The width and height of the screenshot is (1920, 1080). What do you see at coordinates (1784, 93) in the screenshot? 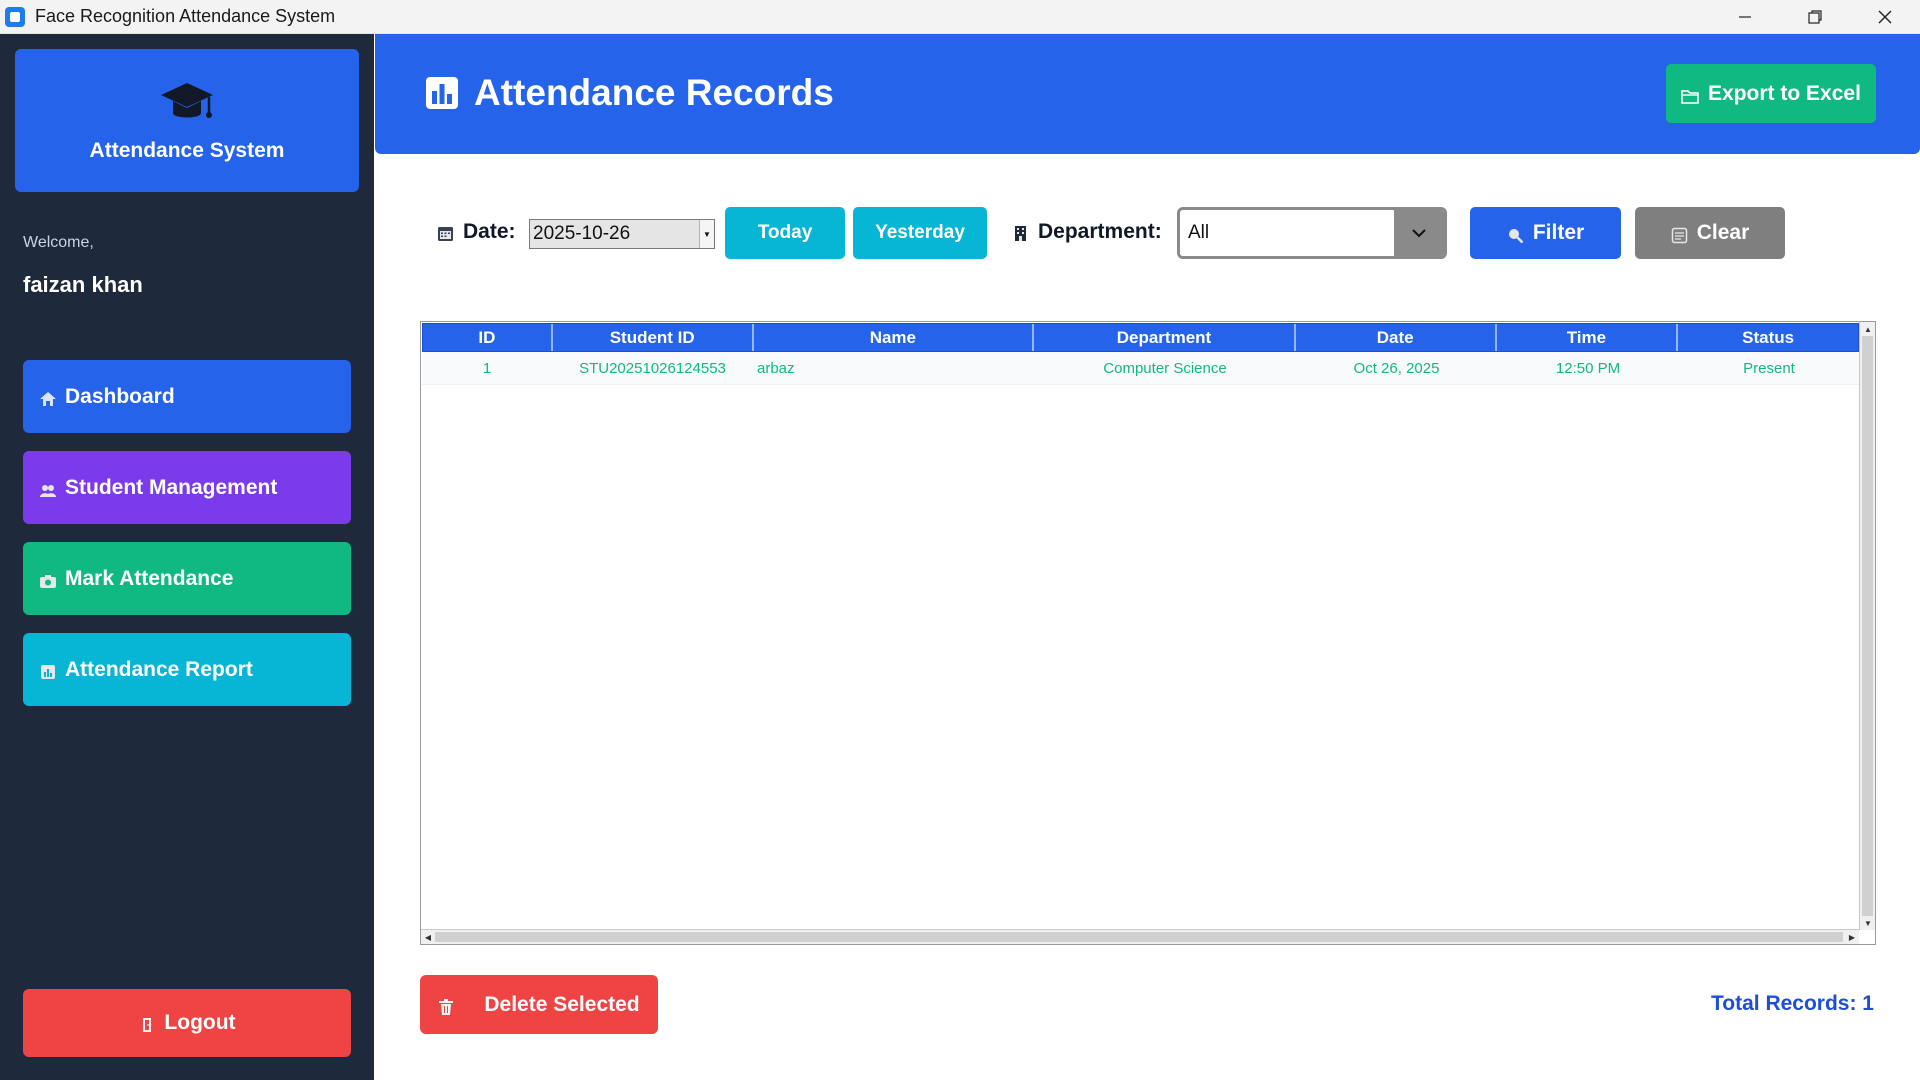
I see `export-label: Export to Excel` at bounding box center [1784, 93].